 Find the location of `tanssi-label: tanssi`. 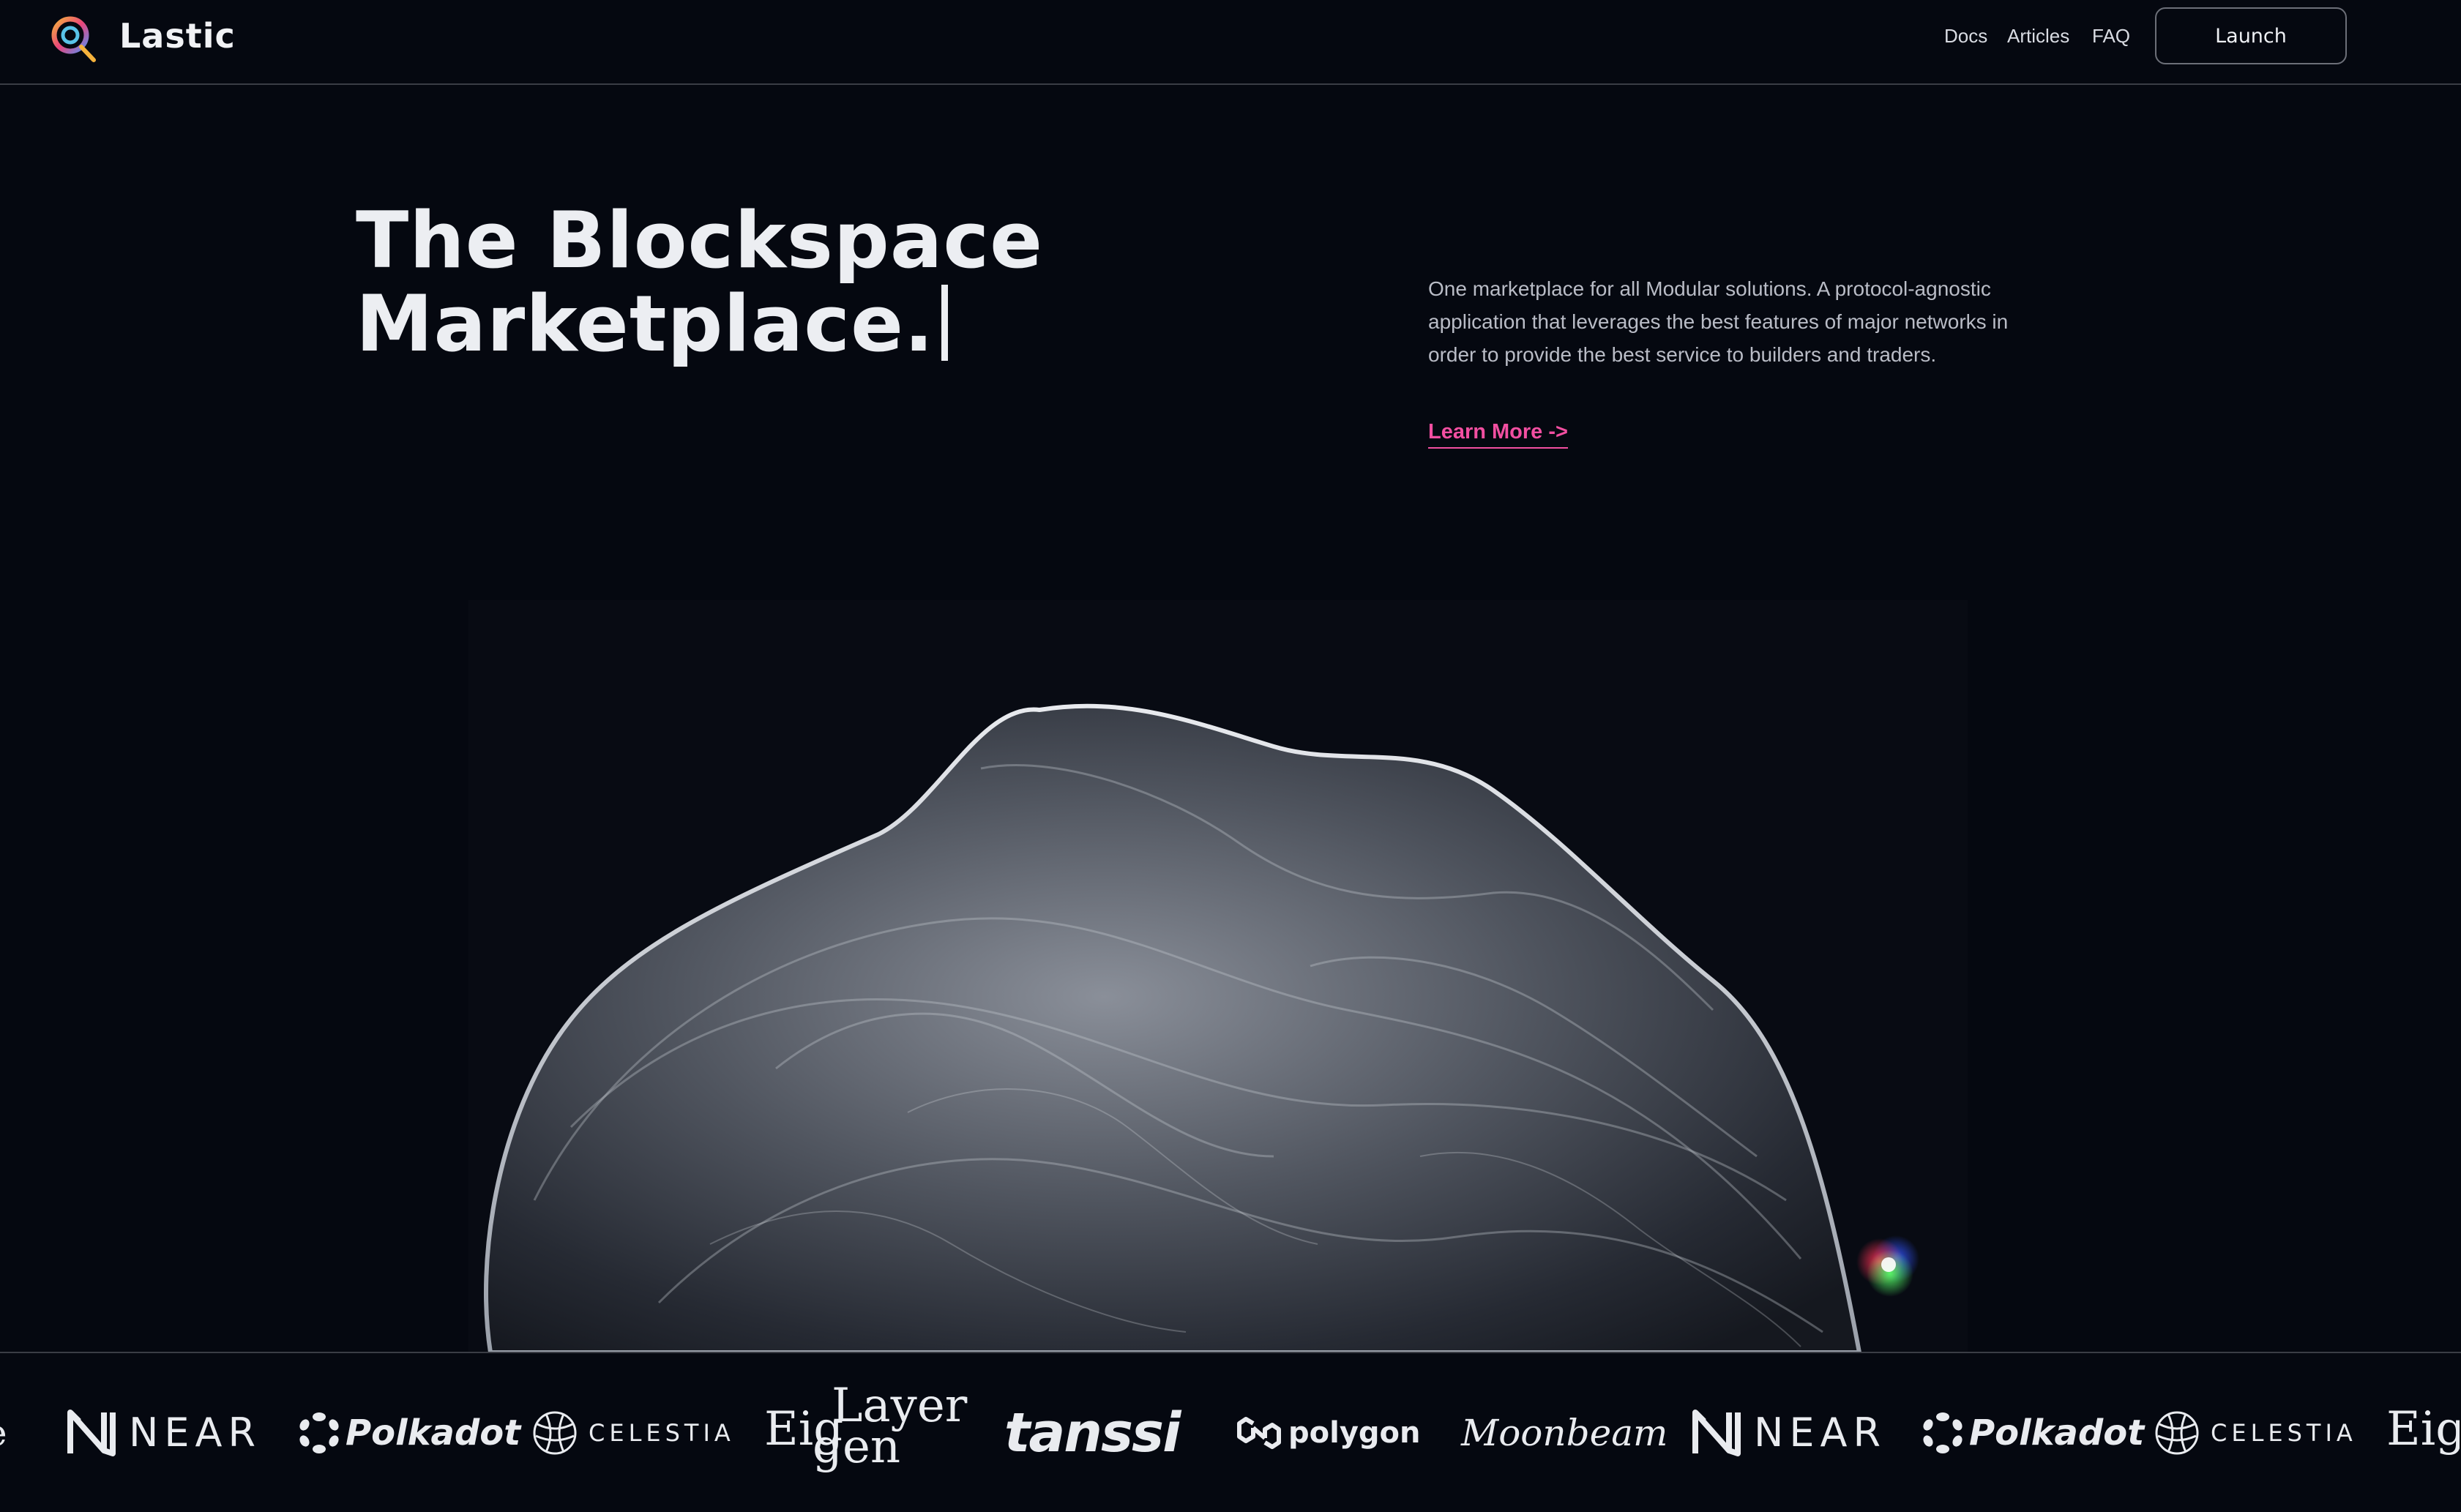

tanssi-label: tanssi is located at coordinates (1092, 1432).